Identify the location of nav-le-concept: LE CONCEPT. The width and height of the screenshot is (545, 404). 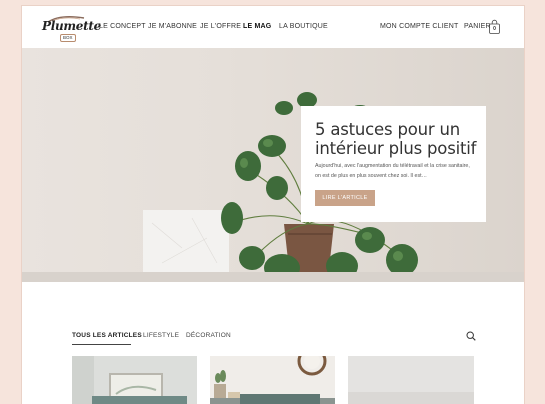
(122, 27).